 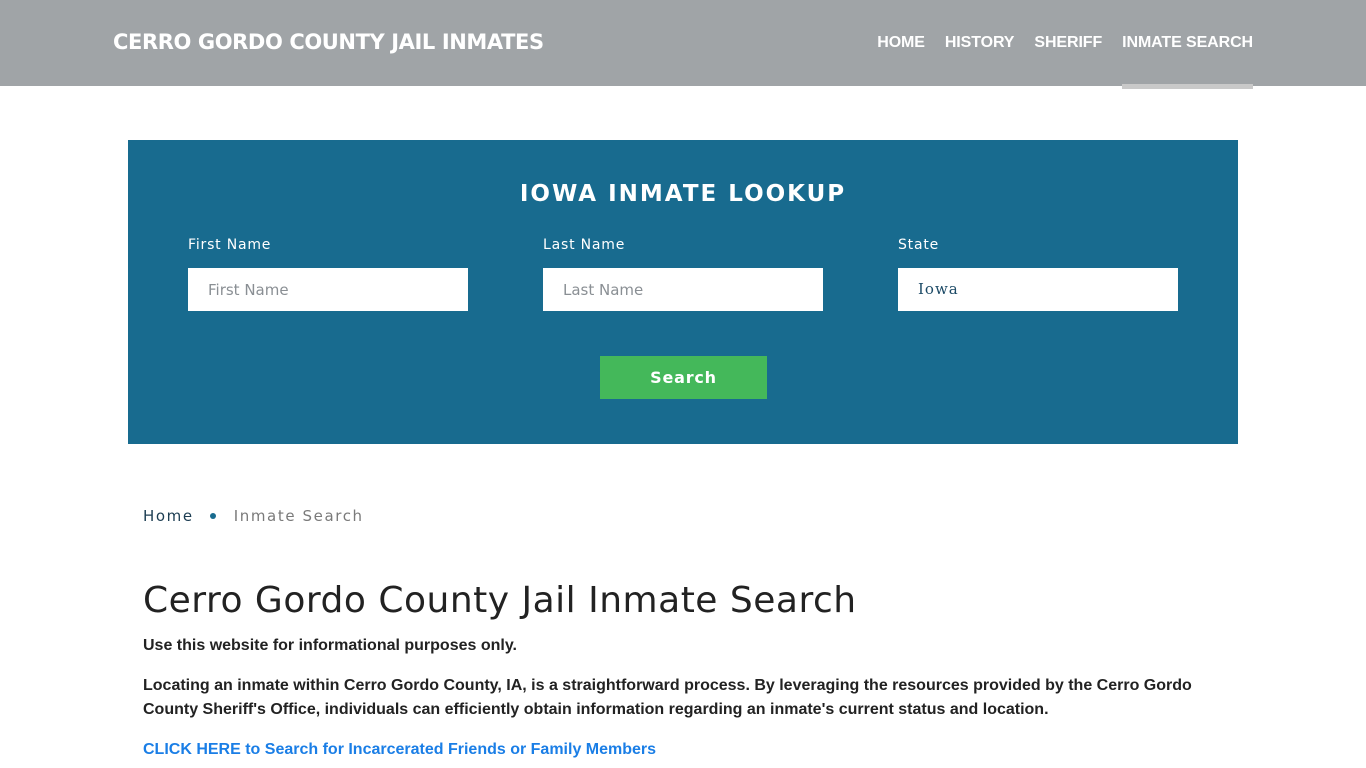 I want to click on state-select: Iowa, so click(x=1038, y=289).